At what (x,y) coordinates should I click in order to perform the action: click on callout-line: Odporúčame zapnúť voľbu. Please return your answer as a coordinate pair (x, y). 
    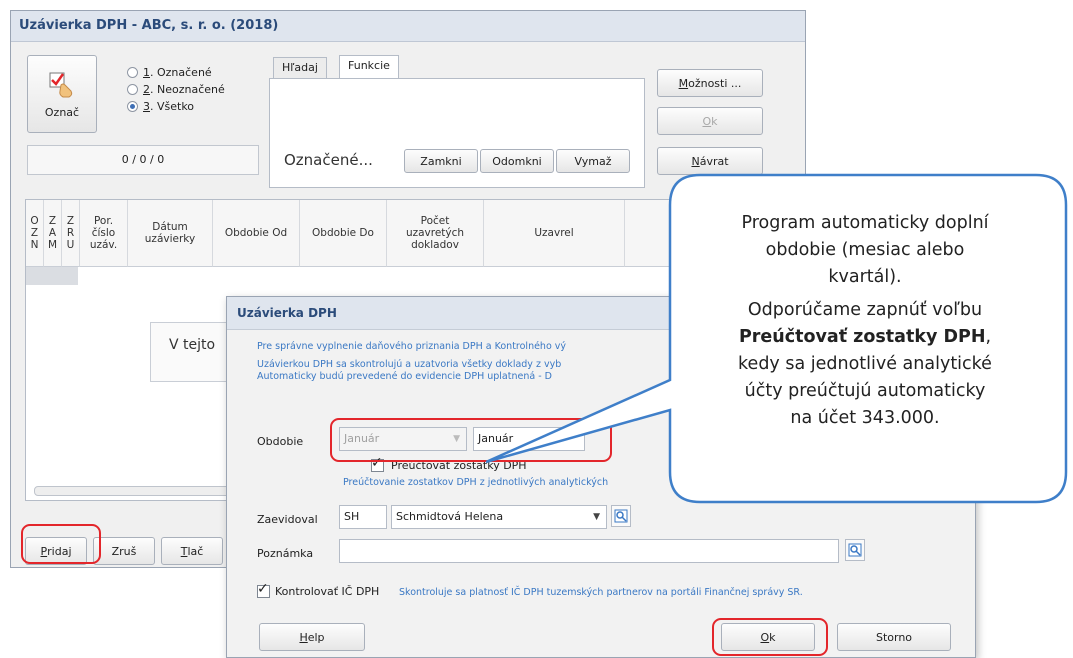
    Looking at the image, I should click on (865, 310).